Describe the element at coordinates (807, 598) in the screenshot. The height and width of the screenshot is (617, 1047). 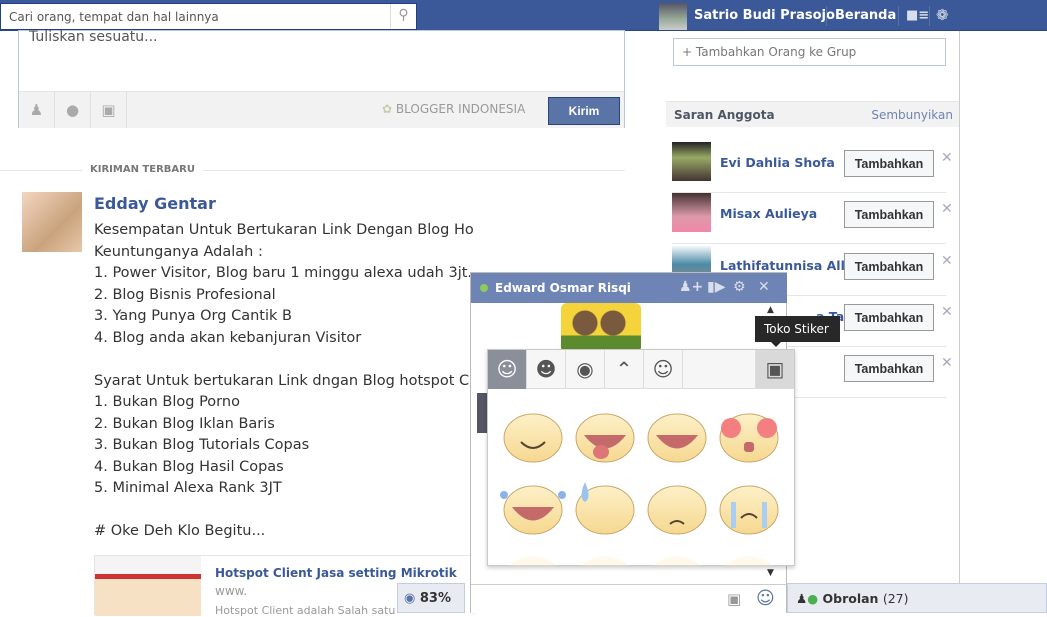
I see `online-friends-icon: ♟●` at that location.